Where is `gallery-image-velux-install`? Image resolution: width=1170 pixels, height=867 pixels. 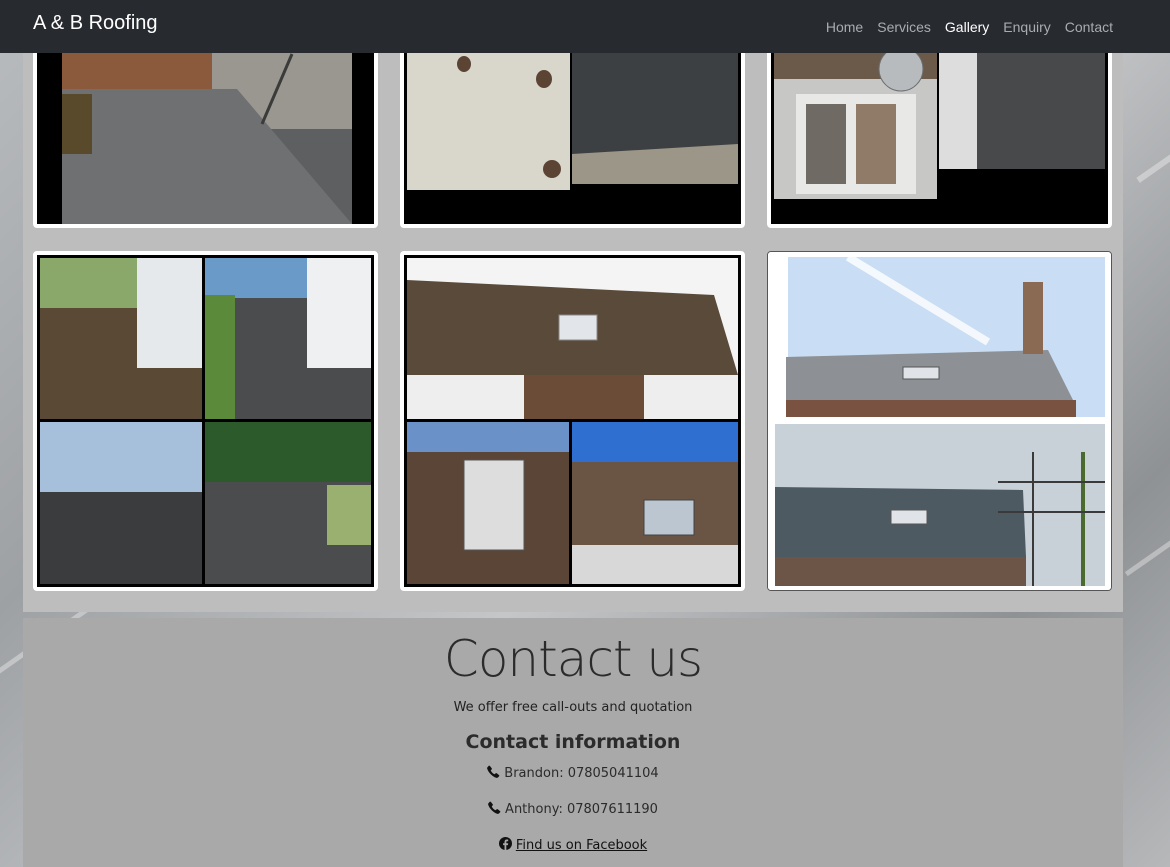
gallery-image-velux-install is located at coordinates (572, 421).